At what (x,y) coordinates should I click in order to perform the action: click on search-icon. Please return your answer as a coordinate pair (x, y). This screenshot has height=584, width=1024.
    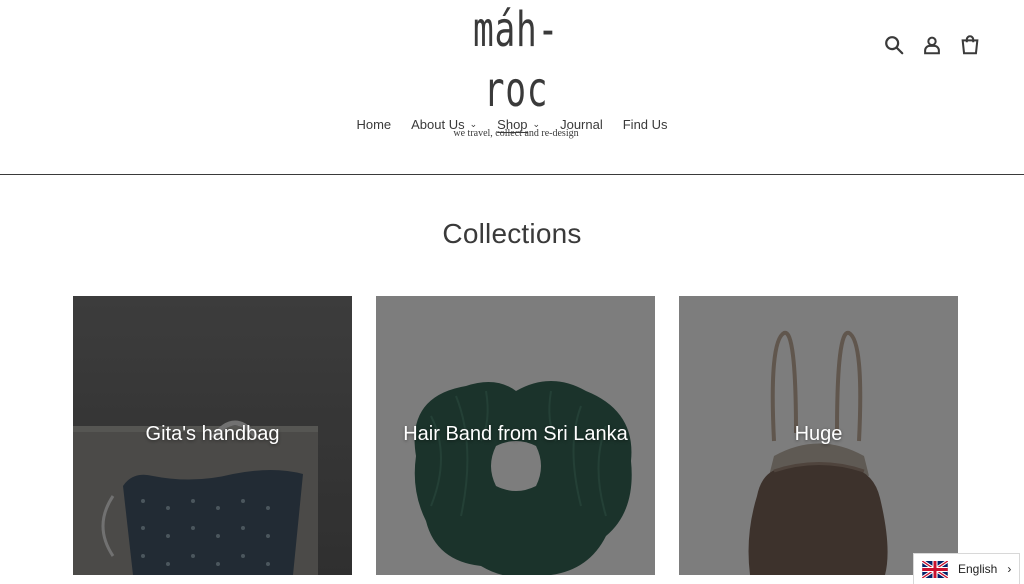
    Looking at the image, I should click on (894, 45).